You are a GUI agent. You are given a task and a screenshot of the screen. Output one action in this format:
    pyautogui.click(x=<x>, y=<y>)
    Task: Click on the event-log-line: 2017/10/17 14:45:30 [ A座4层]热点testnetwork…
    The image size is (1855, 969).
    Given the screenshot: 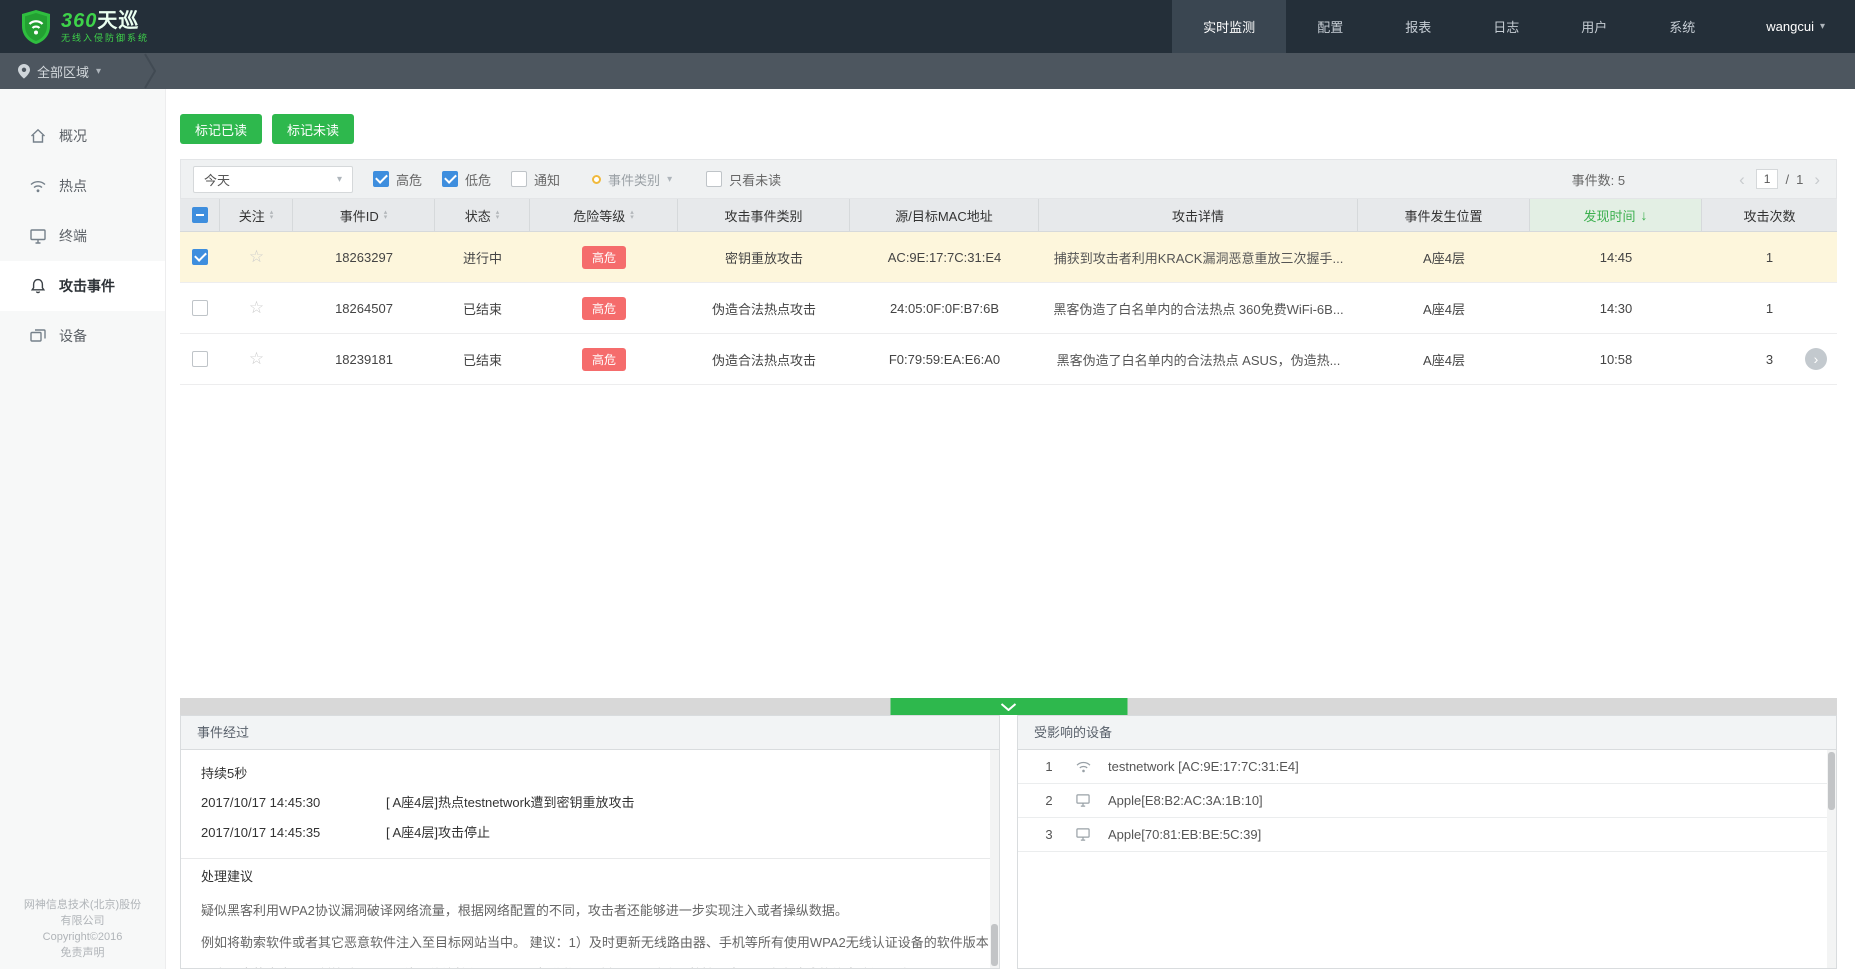 What is the action you would take?
    pyautogui.click(x=590, y=803)
    